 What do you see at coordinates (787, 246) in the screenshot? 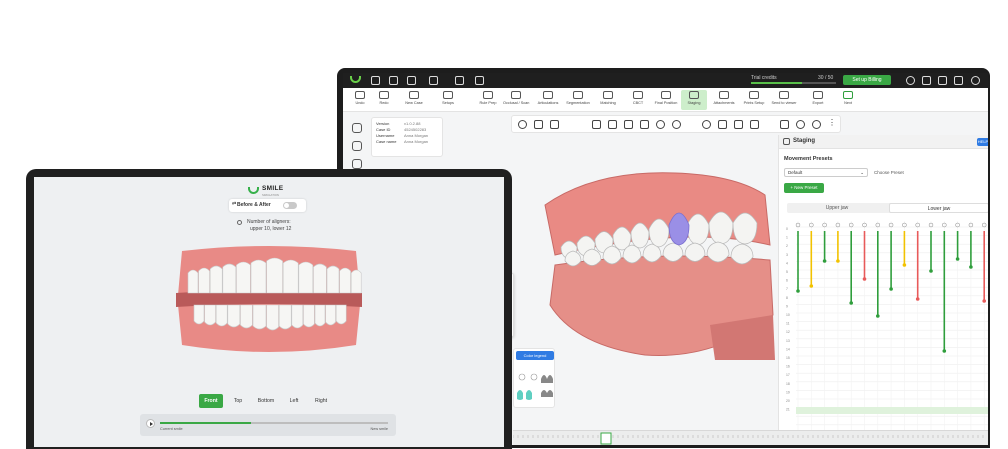
I see `stage-row-number: 2` at bounding box center [787, 246].